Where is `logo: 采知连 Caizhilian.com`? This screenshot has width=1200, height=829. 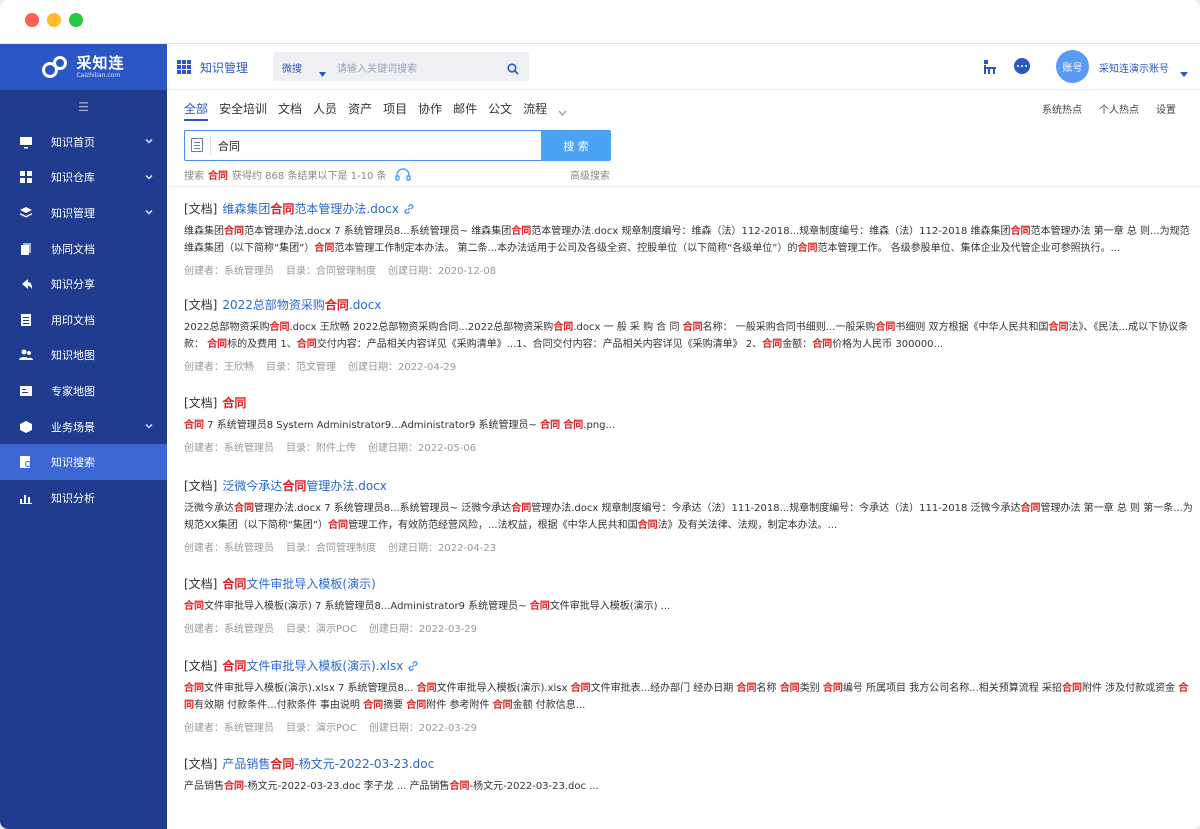
logo: 采知连 Caizhilian.com is located at coordinates (83, 67).